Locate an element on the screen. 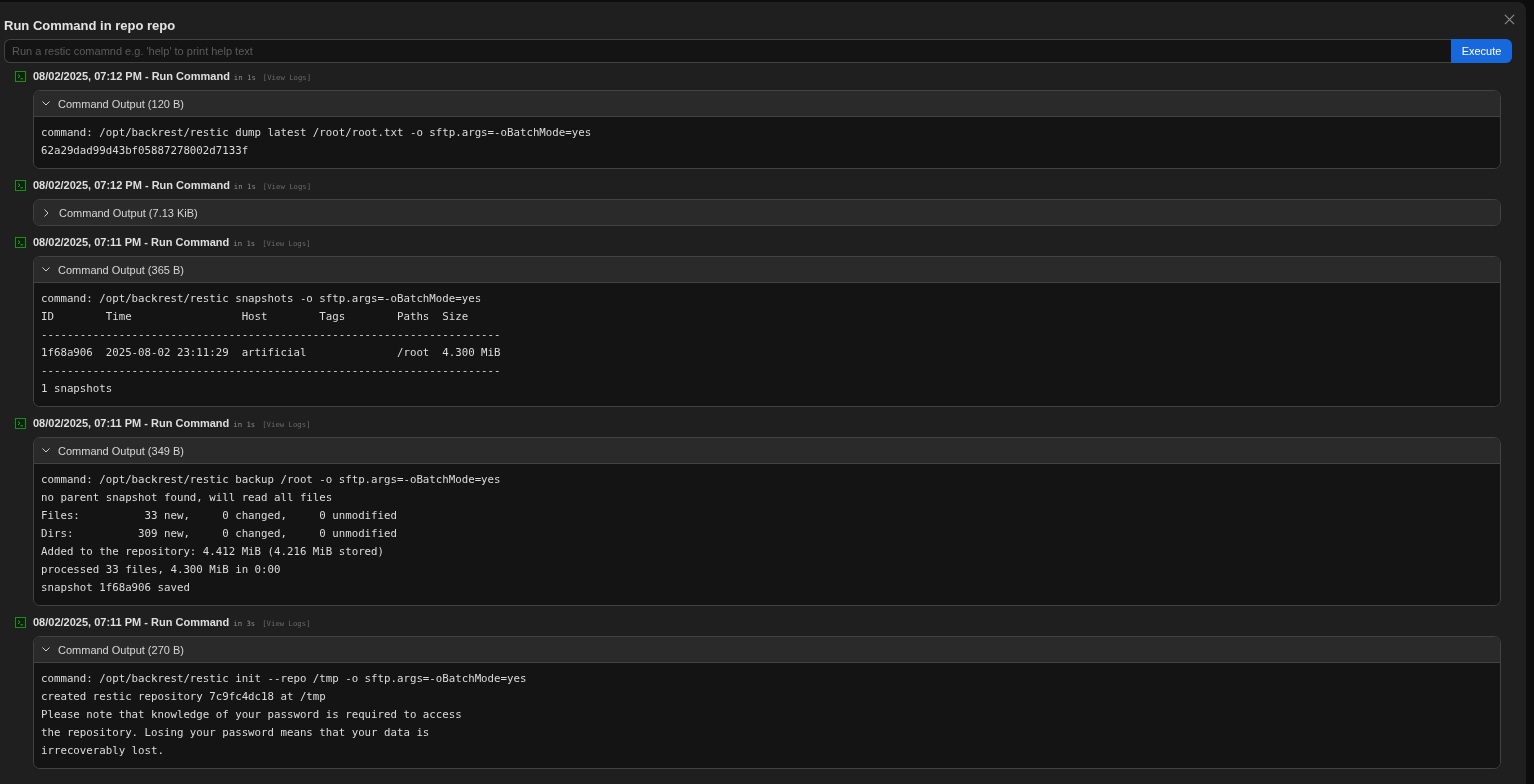 The image size is (1534, 784). collapse-header: Command Output (349 B) is located at coordinates (767, 451).